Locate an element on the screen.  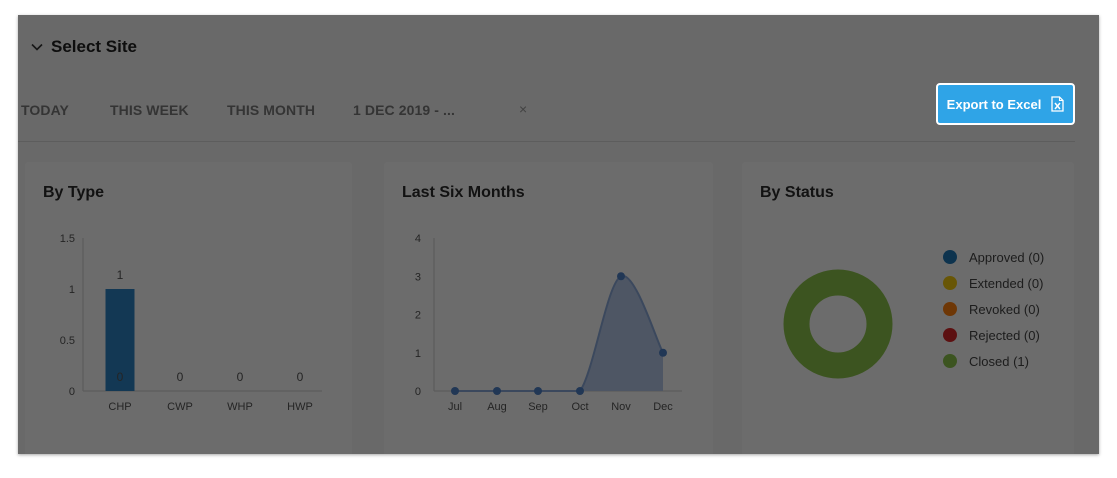
select-site-toggle: Select Site is located at coordinates (83, 47).